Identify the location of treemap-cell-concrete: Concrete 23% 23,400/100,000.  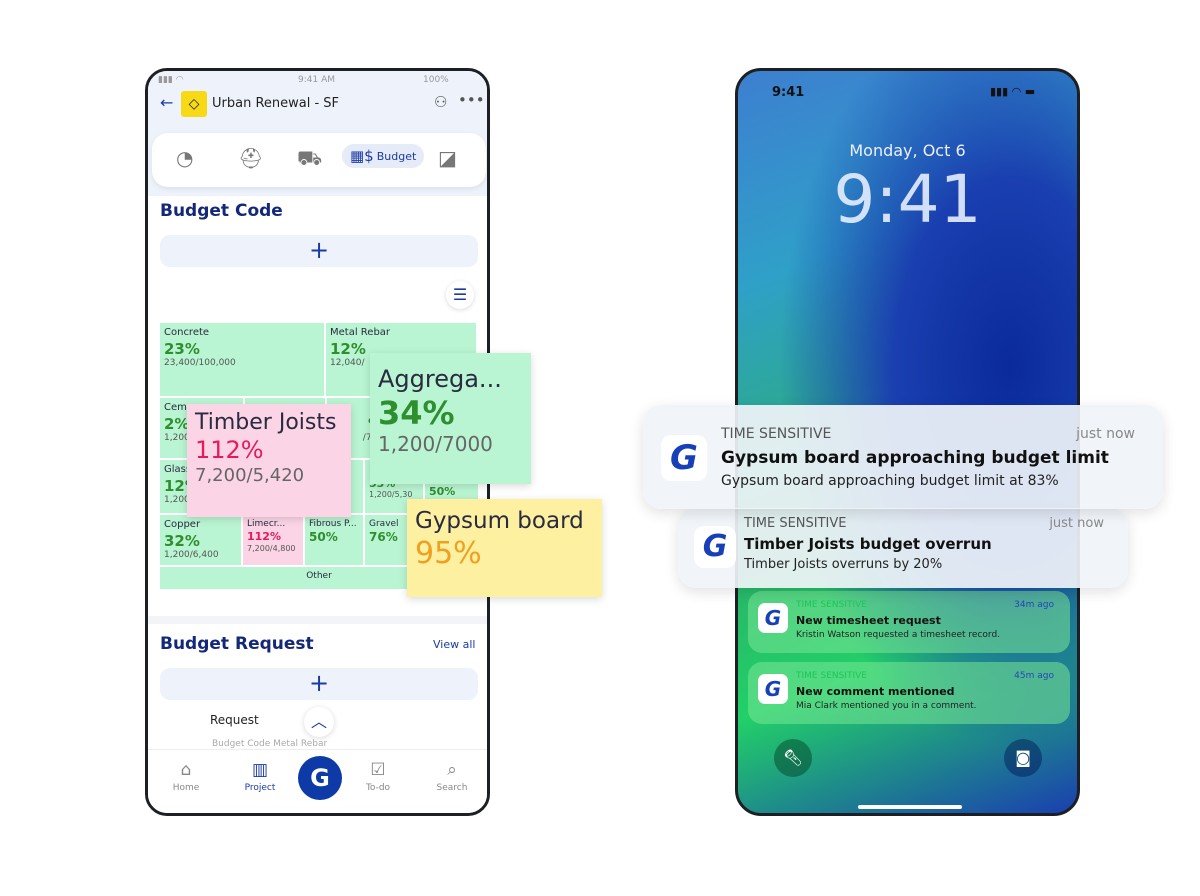
(242, 359).